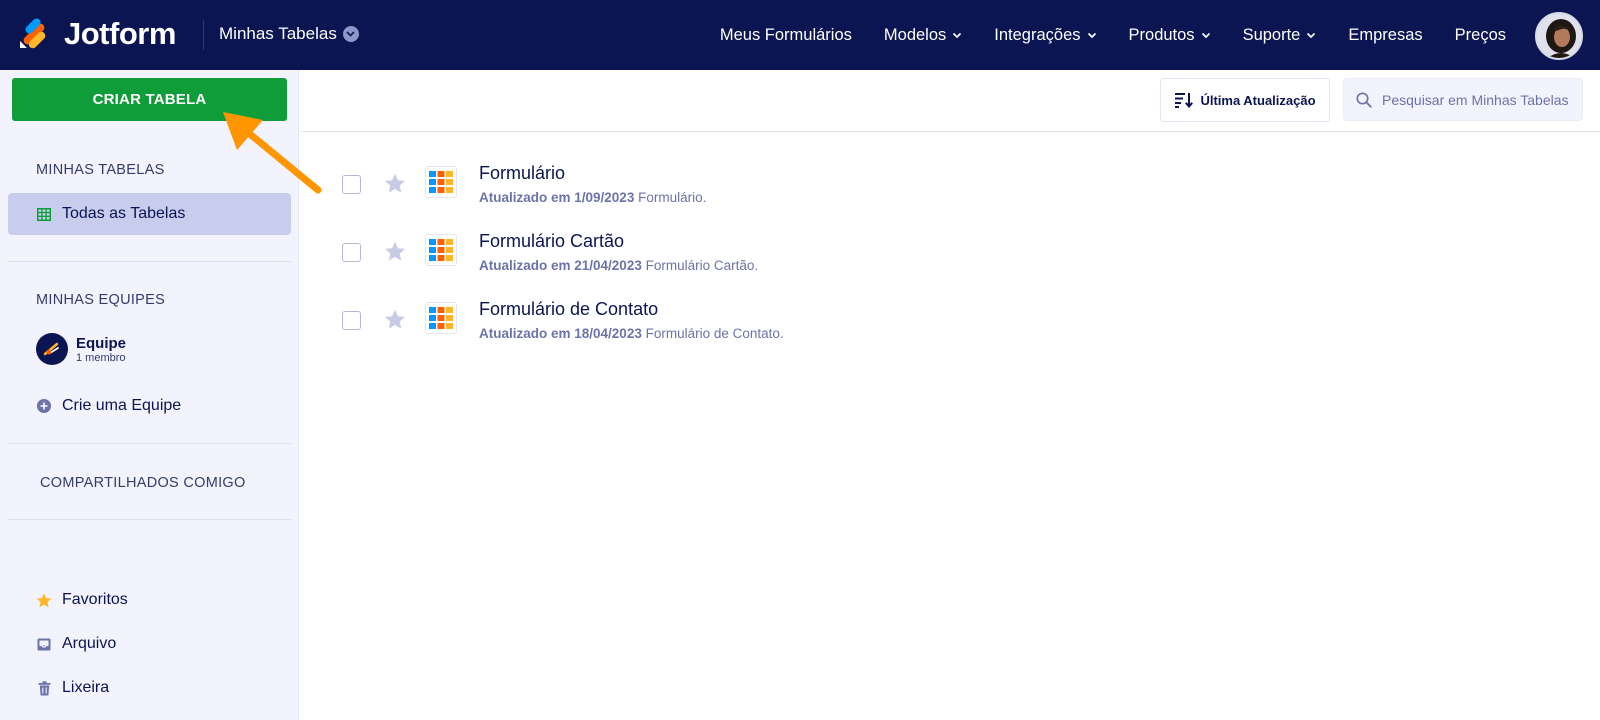  I want to click on search-box, so click(1463, 99).